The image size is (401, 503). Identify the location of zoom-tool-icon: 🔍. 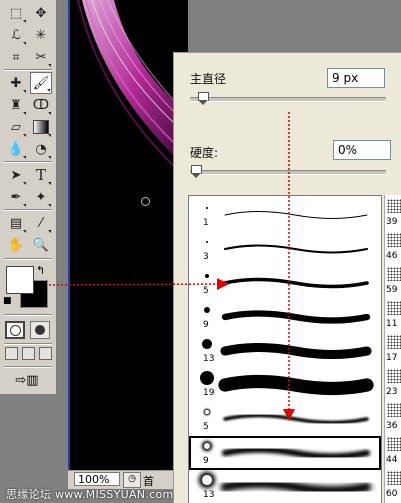
(41, 245).